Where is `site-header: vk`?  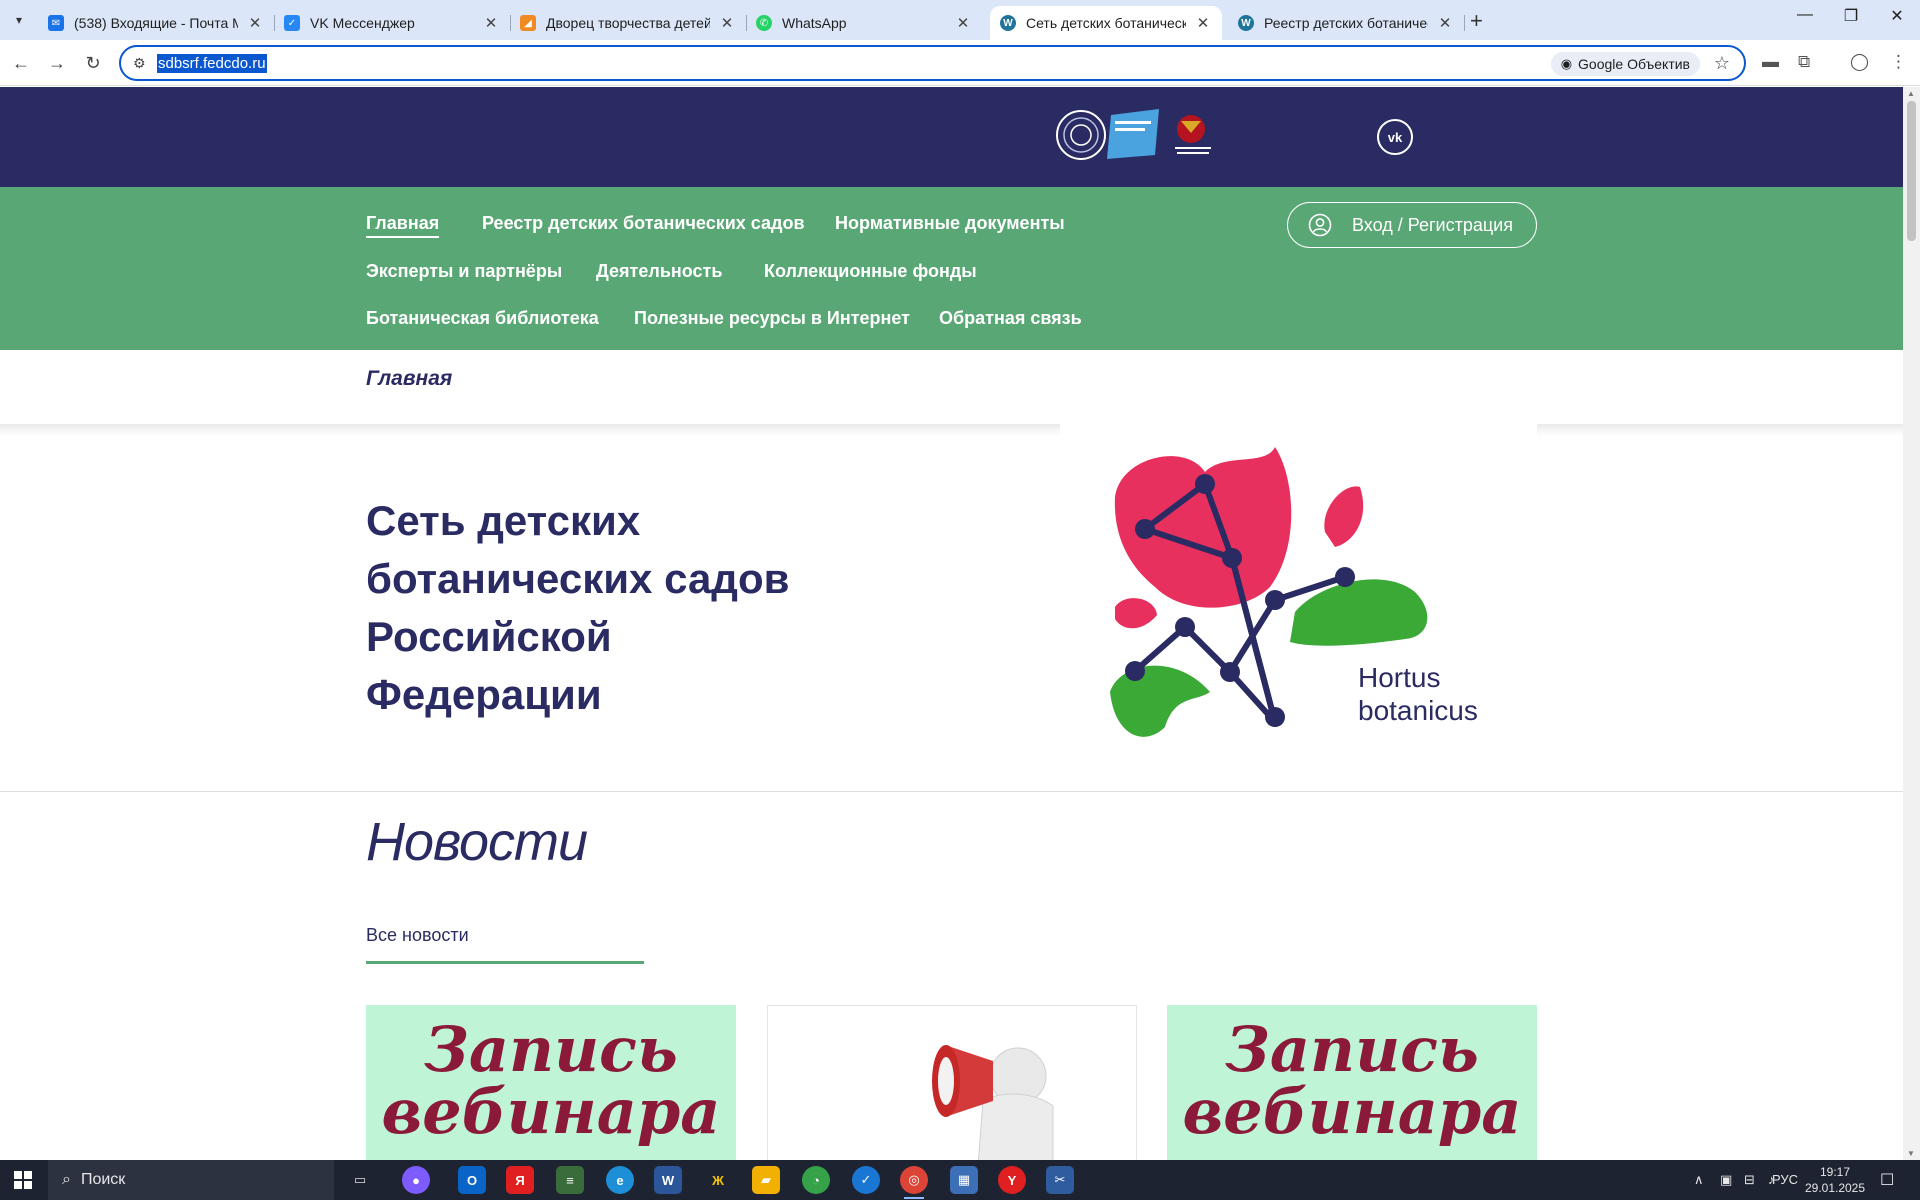 site-header: vk is located at coordinates (951, 137).